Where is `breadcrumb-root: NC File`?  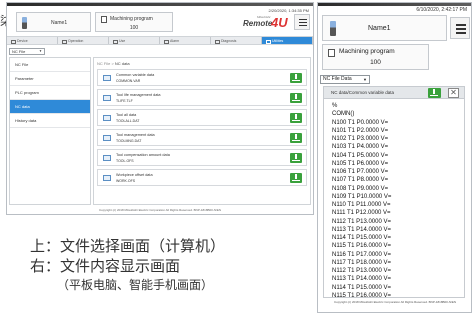 breadcrumb-root: NC File is located at coordinates (103, 63).